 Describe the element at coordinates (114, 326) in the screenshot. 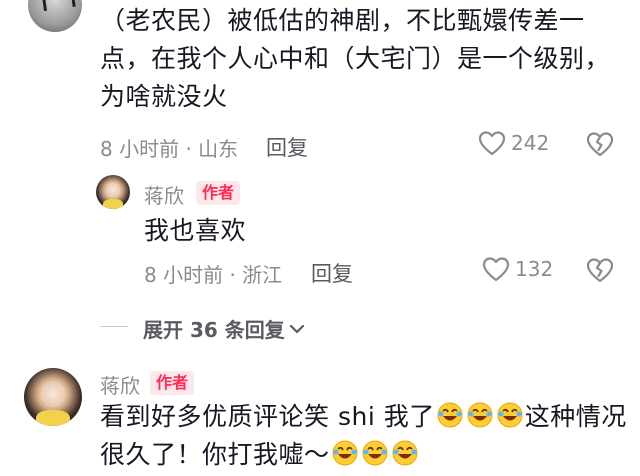

I see `expand-divider` at that location.